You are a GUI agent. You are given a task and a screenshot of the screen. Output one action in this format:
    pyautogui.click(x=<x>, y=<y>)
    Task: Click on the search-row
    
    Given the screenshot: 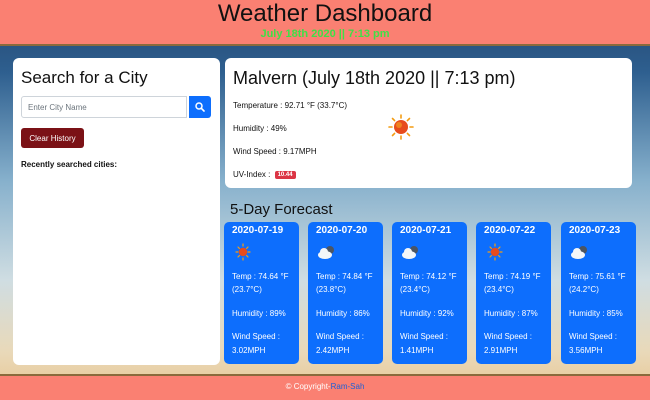 What is the action you would take?
    pyautogui.click(x=117, y=107)
    